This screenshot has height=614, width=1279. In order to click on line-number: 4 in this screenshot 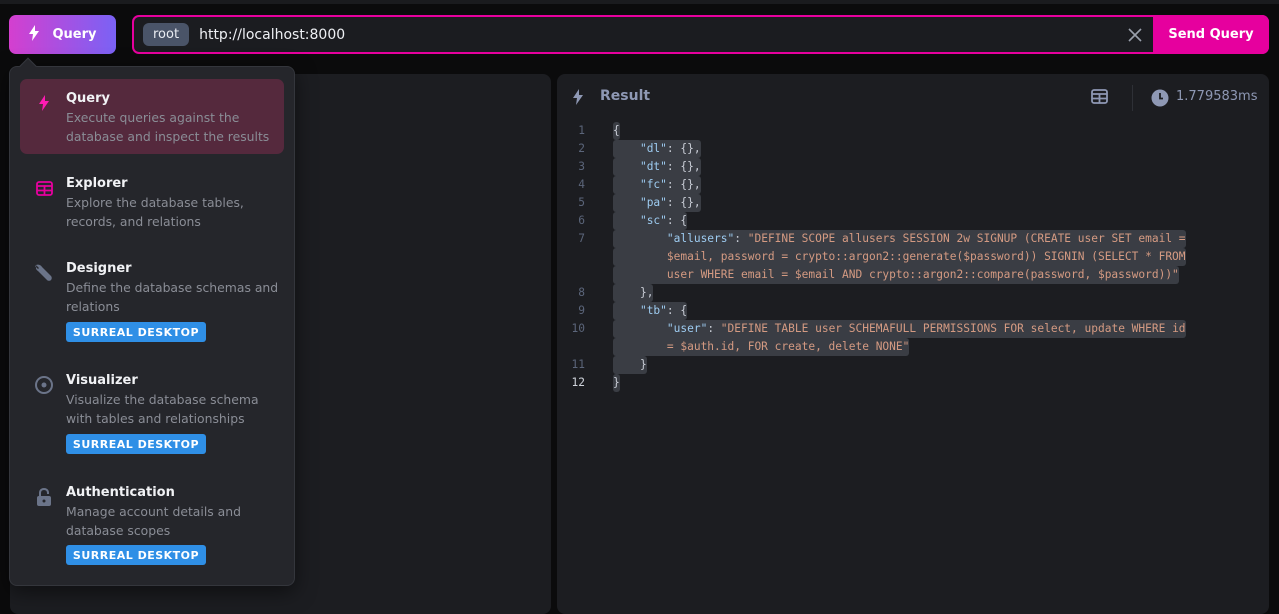, I will do `click(581, 184)`.